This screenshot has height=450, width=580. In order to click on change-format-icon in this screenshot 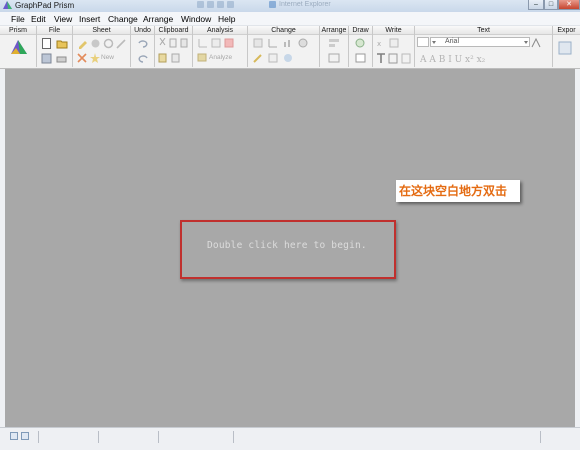, I will do `click(304, 43)`.